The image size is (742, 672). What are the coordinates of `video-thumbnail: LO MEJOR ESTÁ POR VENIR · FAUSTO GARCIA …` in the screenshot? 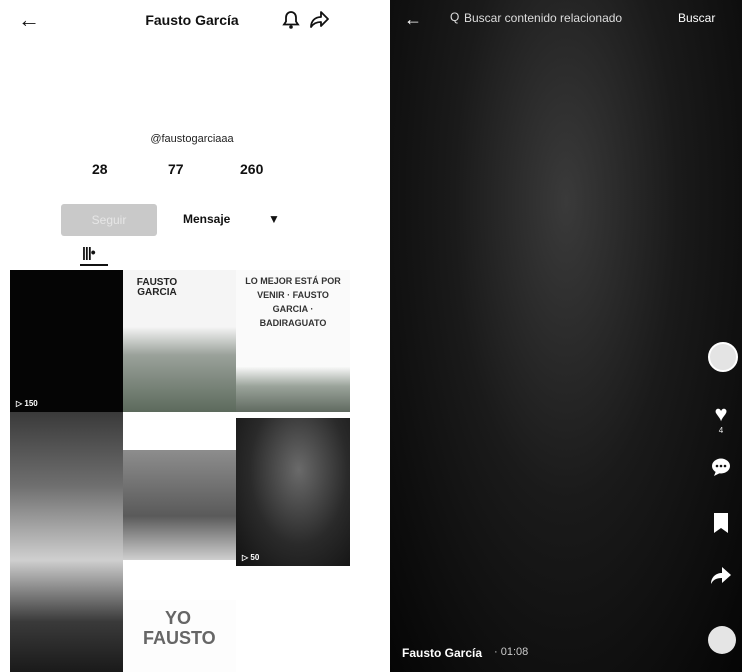 It's located at (293, 341).